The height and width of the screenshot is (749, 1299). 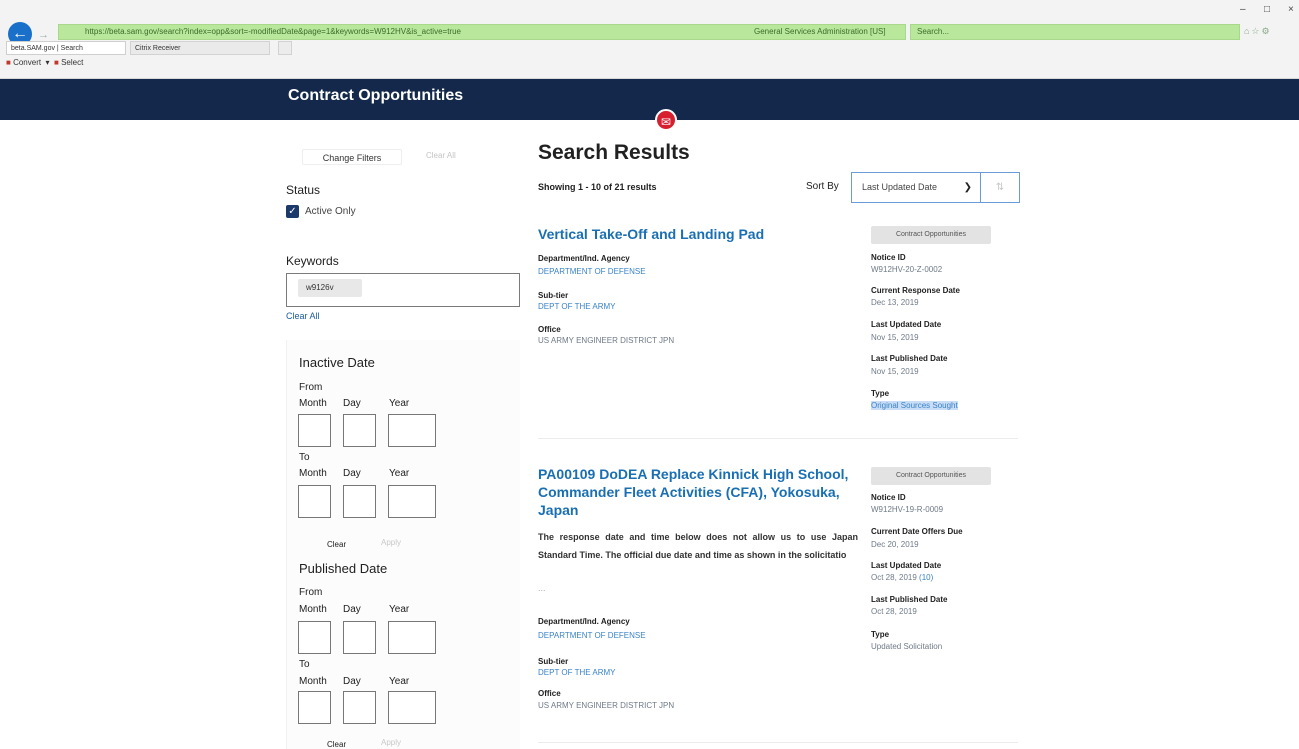 What do you see at coordinates (158, 48) in the screenshot?
I see `tab-second-label: Citrix Receiver` at bounding box center [158, 48].